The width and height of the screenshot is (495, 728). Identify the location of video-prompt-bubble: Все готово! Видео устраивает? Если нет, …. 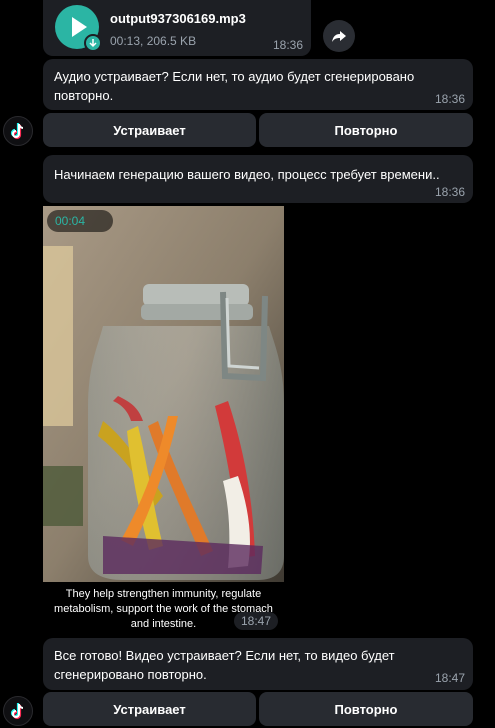
(258, 664).